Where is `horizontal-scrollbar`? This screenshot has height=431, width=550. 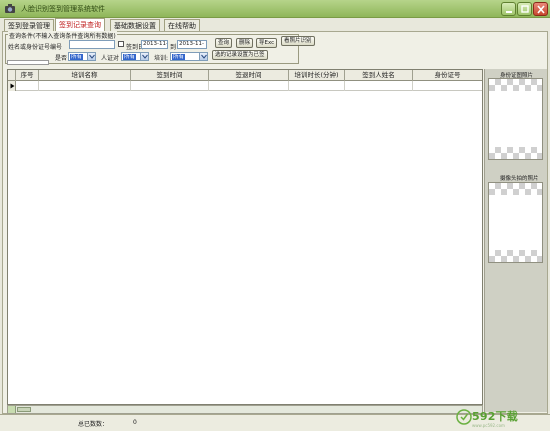 horizontal-scrollbar is located at coordinates (245, 409).